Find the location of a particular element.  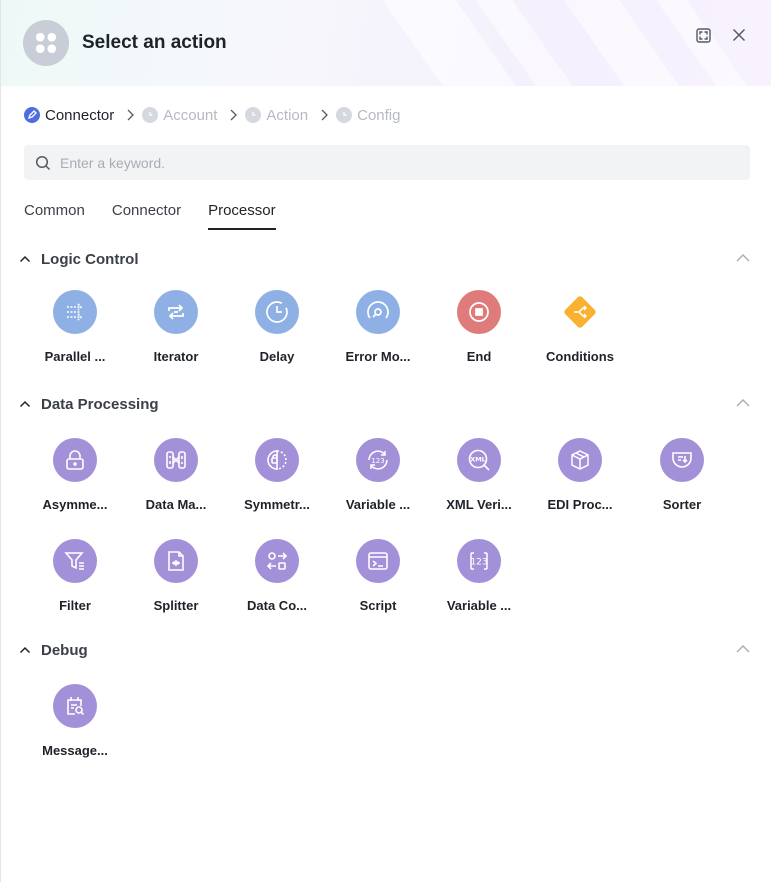

delay-icon is located at coordinates (277, 312).